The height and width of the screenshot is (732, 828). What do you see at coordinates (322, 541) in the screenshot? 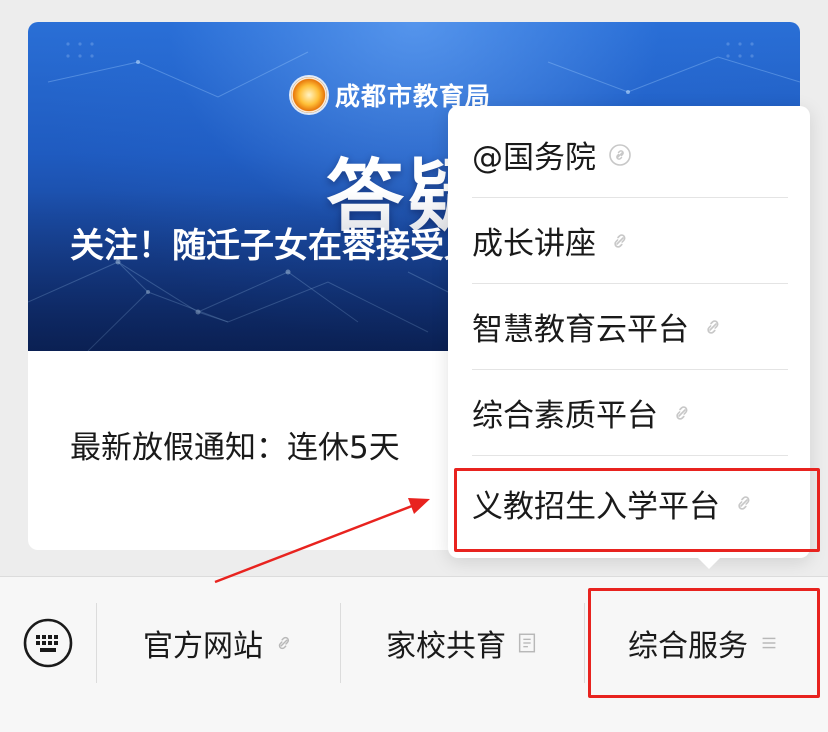
I see `annotation-arrow` at bounding box center [322, 541].